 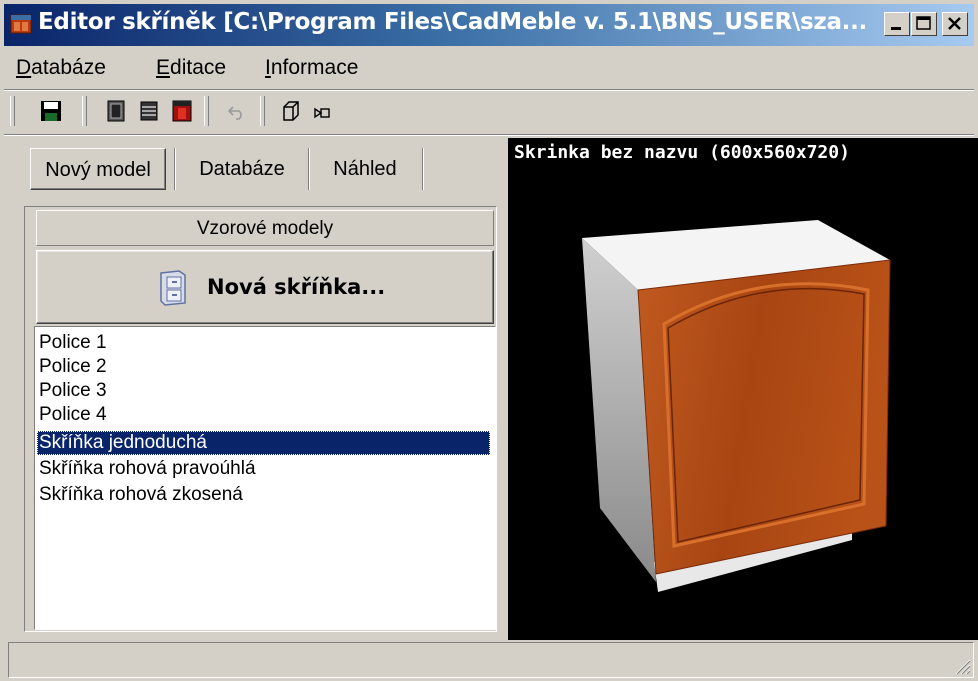 What do you see at coordinates (173, 288) in the screenshot?
I see `cabinet-file-icon` at bounding box center [173, 288].